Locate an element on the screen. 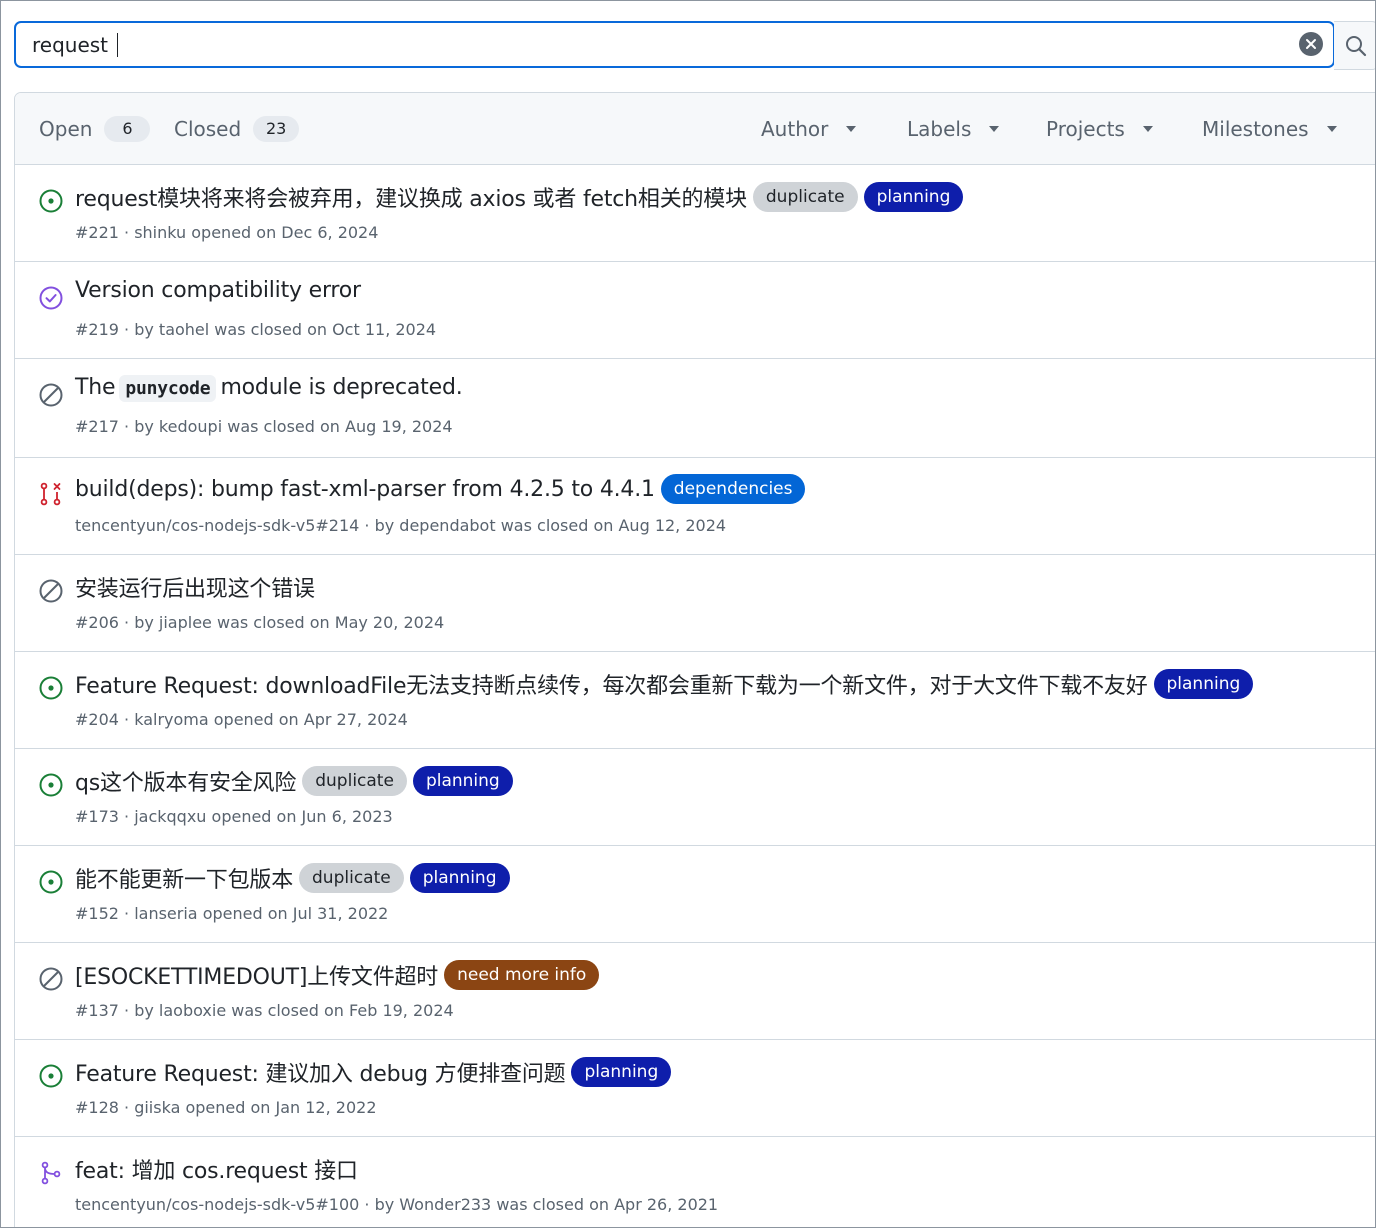 The height and width of the screenshot is (1228, 1376). author-filter: Author is located at coordinates (809, 128).